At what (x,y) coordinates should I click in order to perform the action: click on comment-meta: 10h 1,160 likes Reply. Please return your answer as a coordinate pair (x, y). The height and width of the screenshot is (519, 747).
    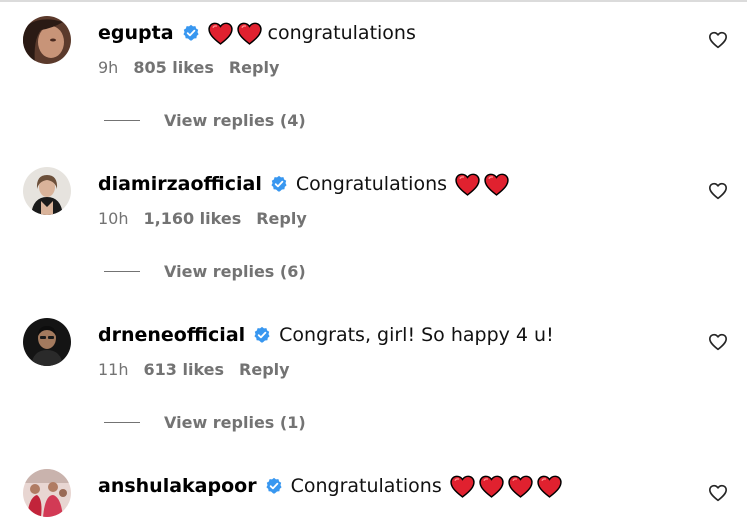
    Looking at the image, I should click on (210, 218).